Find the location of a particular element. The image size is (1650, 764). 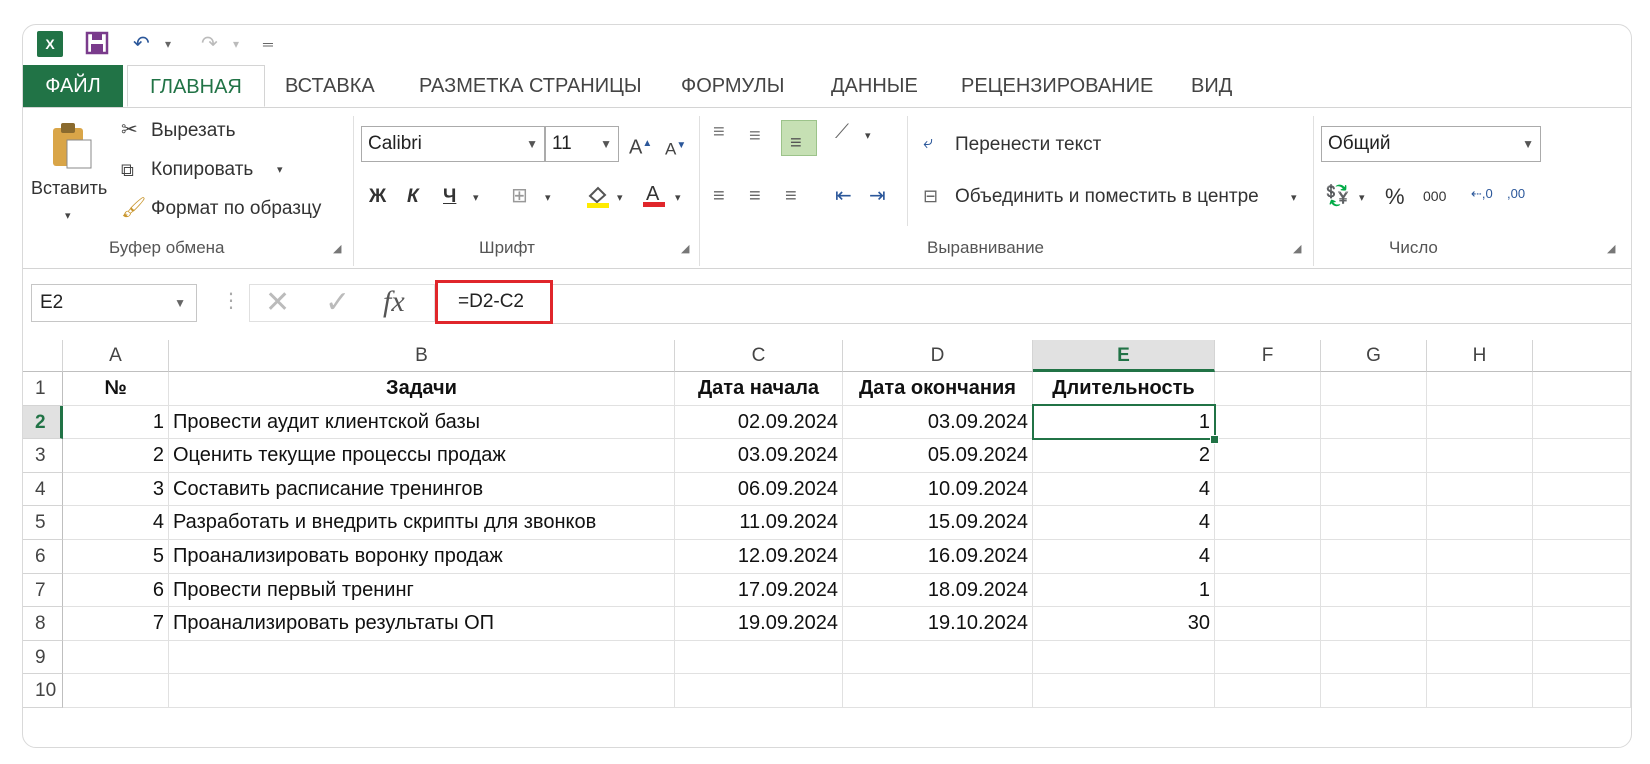

paste-dropdown-icon: ▾ is located at coordinates (68, 216).